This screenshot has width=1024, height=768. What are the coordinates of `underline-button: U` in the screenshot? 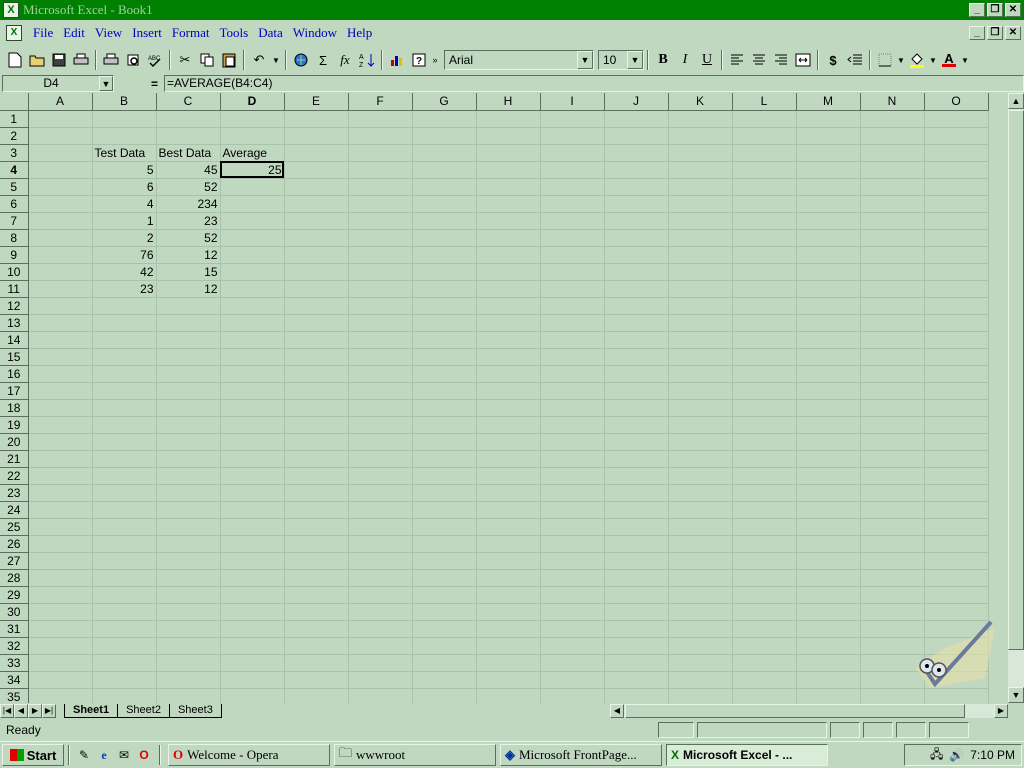 It's located at (707, 60).